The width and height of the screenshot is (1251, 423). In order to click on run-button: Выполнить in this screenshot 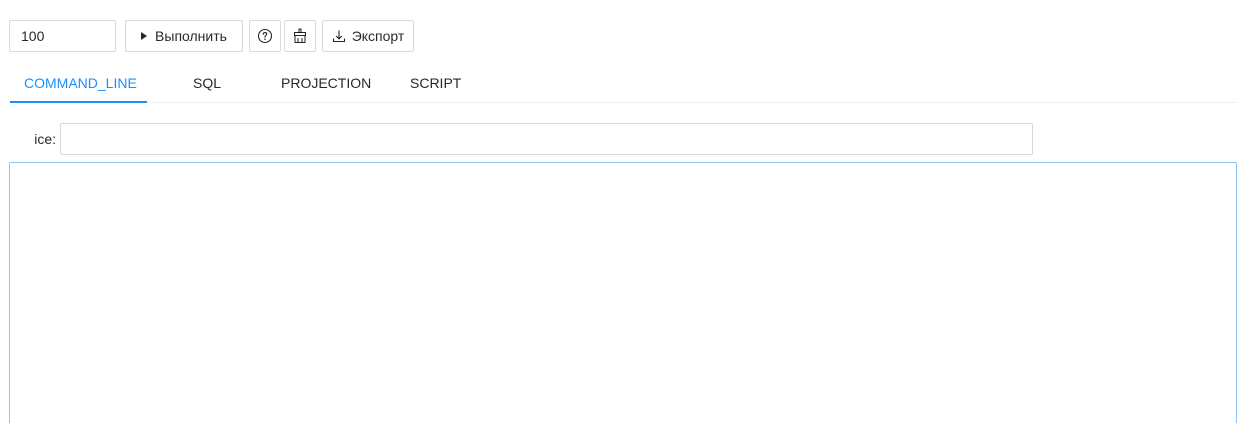, I will do `click(184, 36)`.